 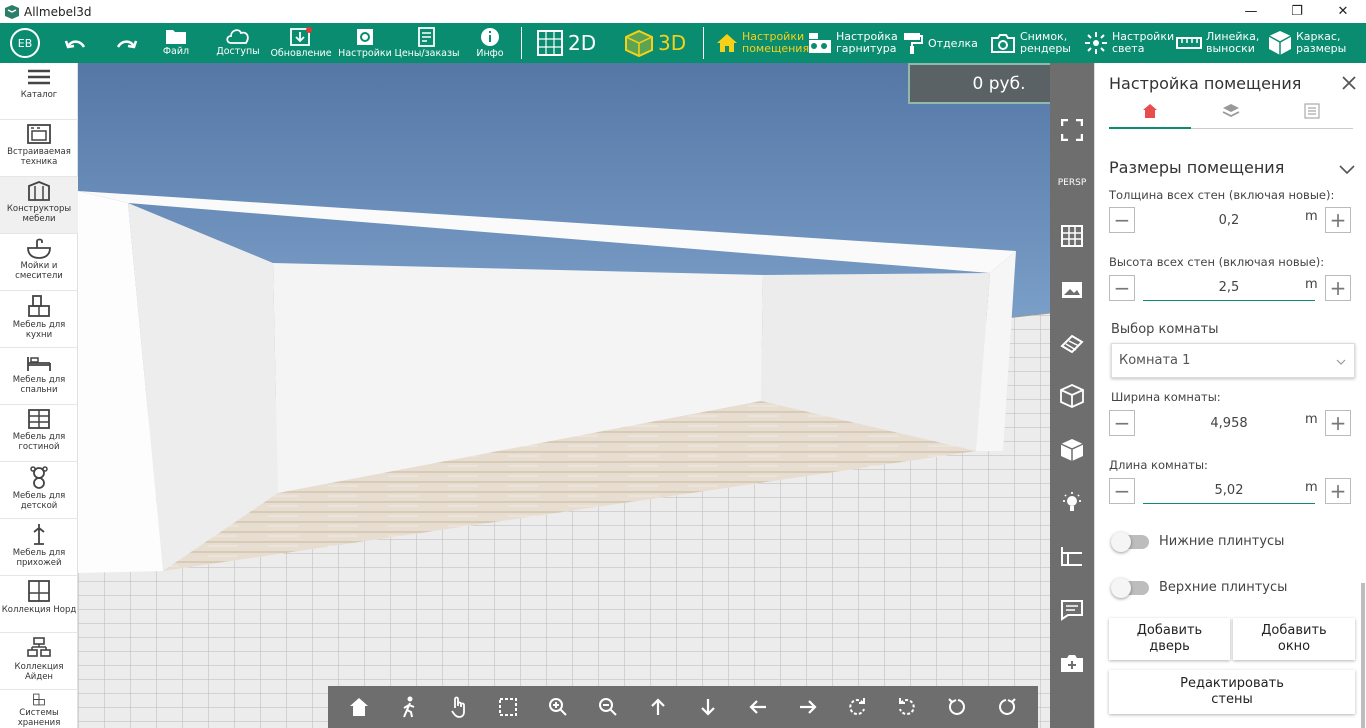 What do you see at coordinates (39, 205) in the screenshot?
I see `sidebar-item-constructors: Конструкторы мебели` at bounding box center [39, 205].